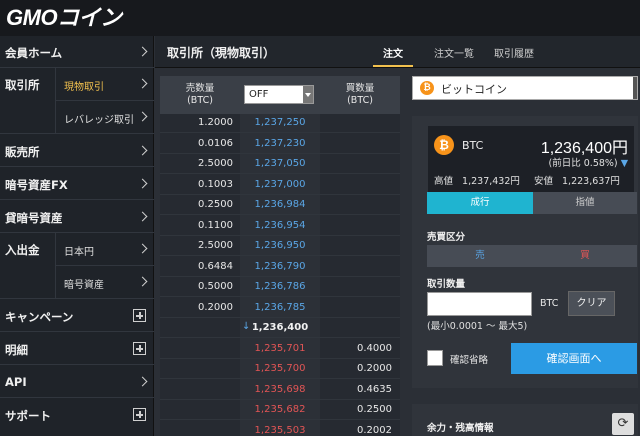 This screenshot has width=640, height=436. What do you see at coordinates (480, 203) in the screenshot?
I see `order-type-market-button: 成行` at bounding box center [480, 203].